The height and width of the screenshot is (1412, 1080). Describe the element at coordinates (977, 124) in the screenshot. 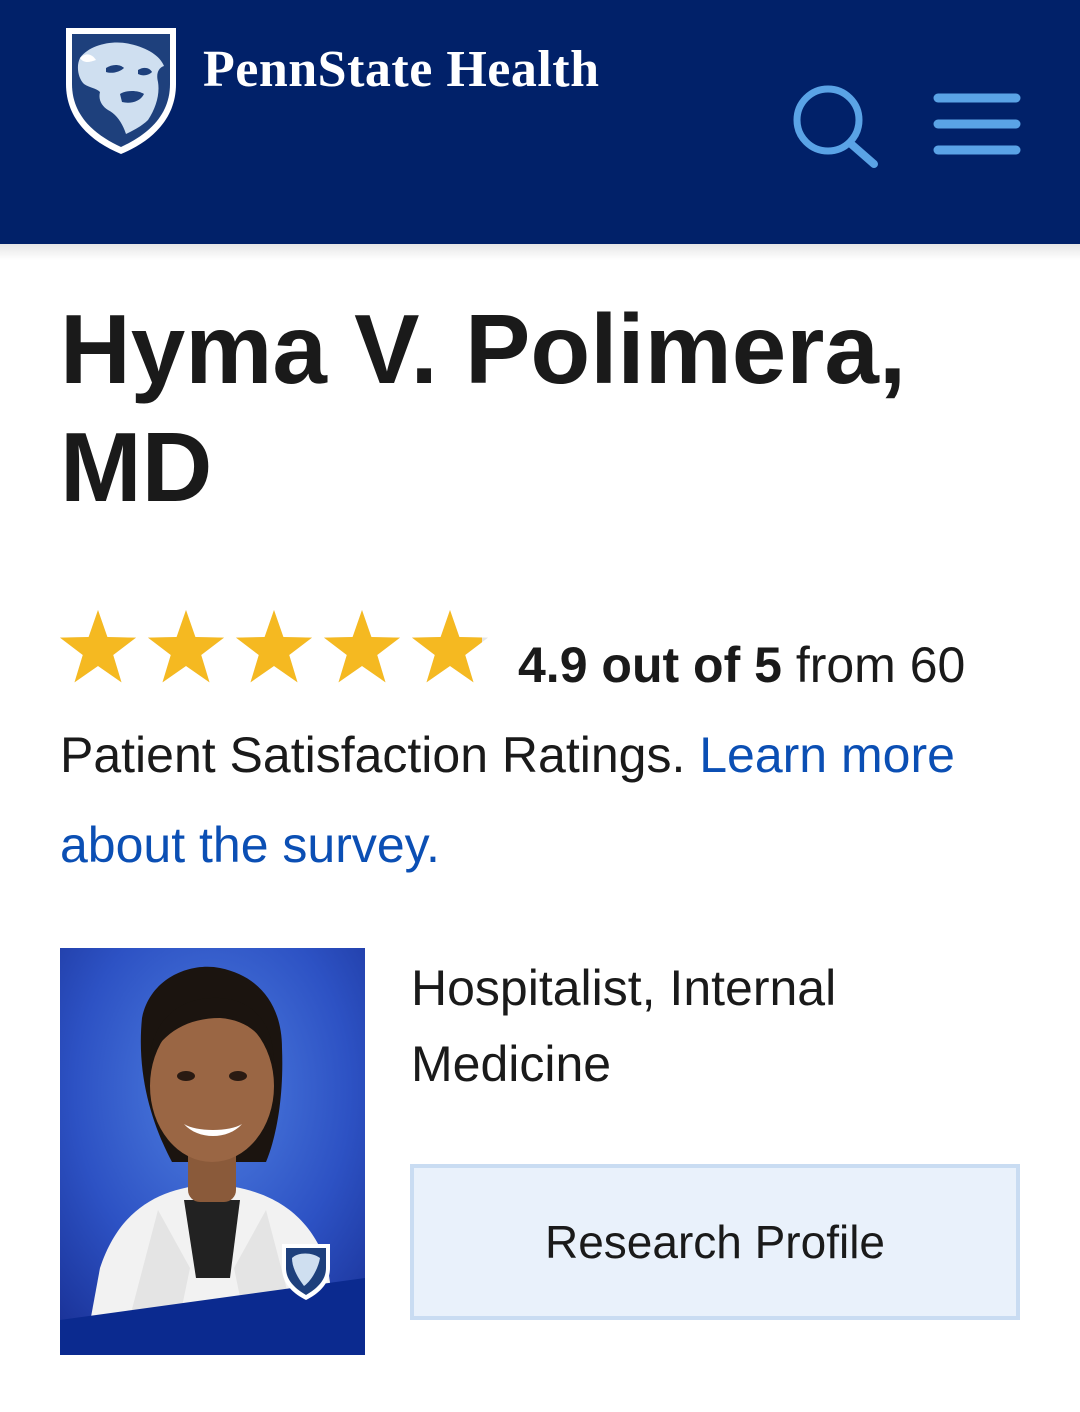

I see `hamburger-menu-icon` at that location.